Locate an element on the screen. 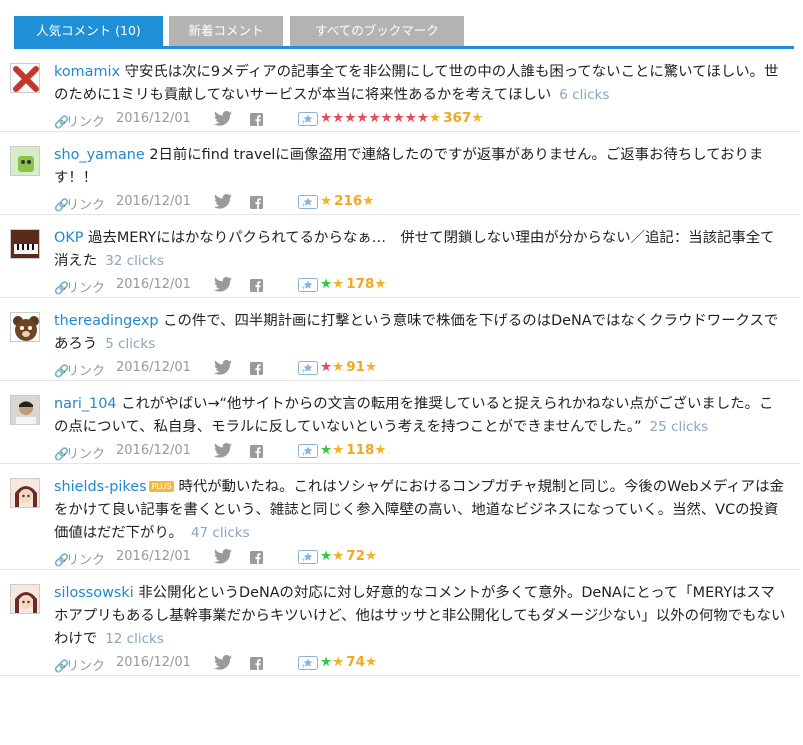  star-list: ★★★★★★★★★★ 367★ is located at coordinates (401, 118).